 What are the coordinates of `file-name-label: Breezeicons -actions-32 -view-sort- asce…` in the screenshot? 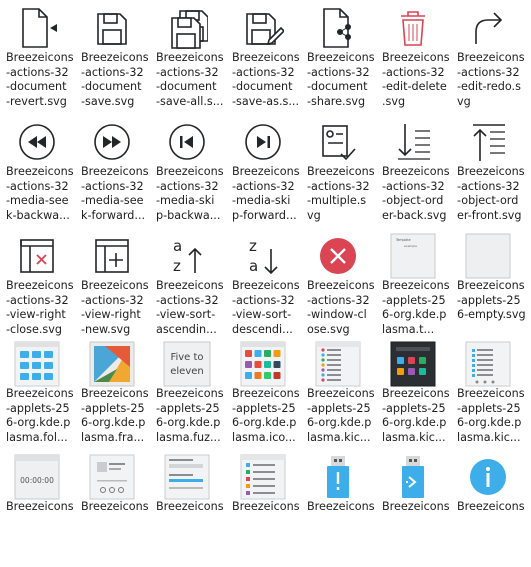 It's located at (190, 307).